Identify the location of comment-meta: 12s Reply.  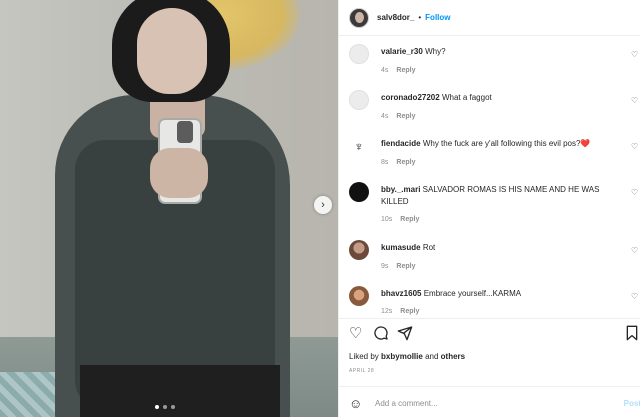
(400, 311).